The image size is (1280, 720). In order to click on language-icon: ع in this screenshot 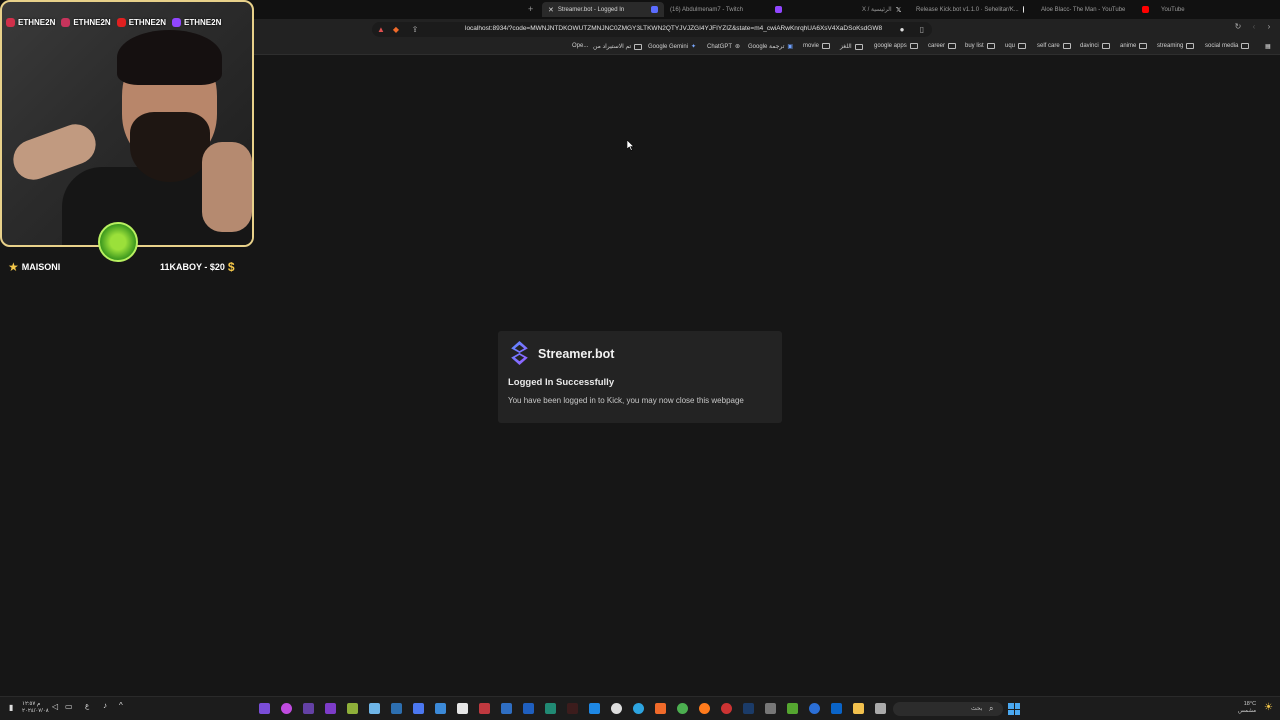, I will do `click(87, 706)`.